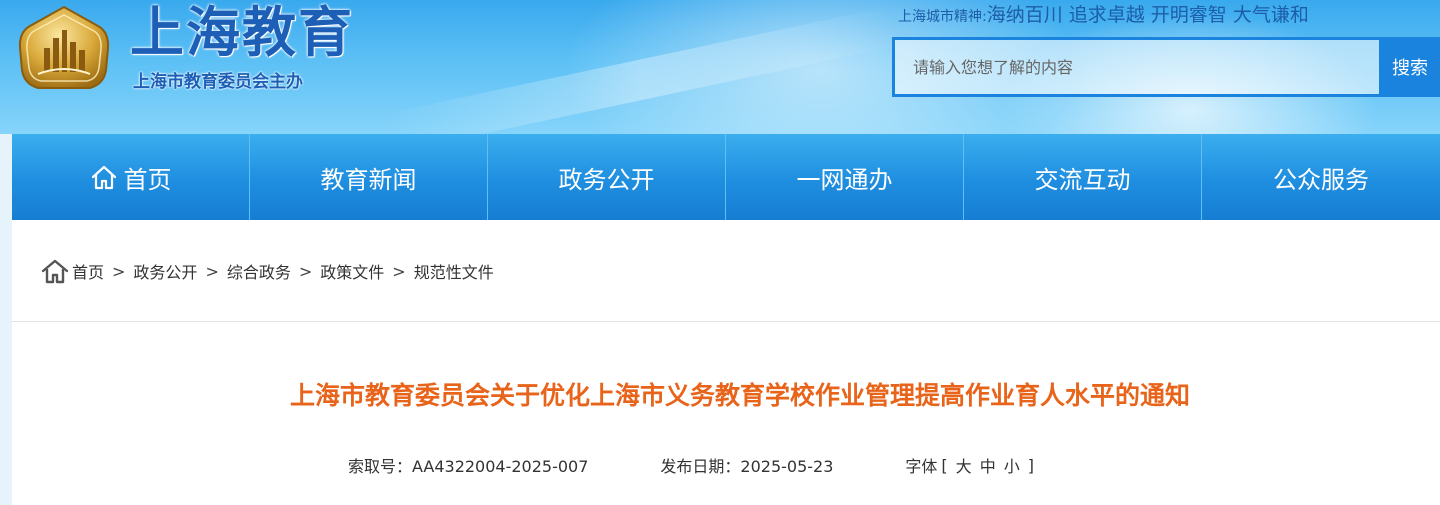 This screenshot has width=1440, height=505. I want to click on nav-item-interaction: 交流互动, so click(1083, 177).